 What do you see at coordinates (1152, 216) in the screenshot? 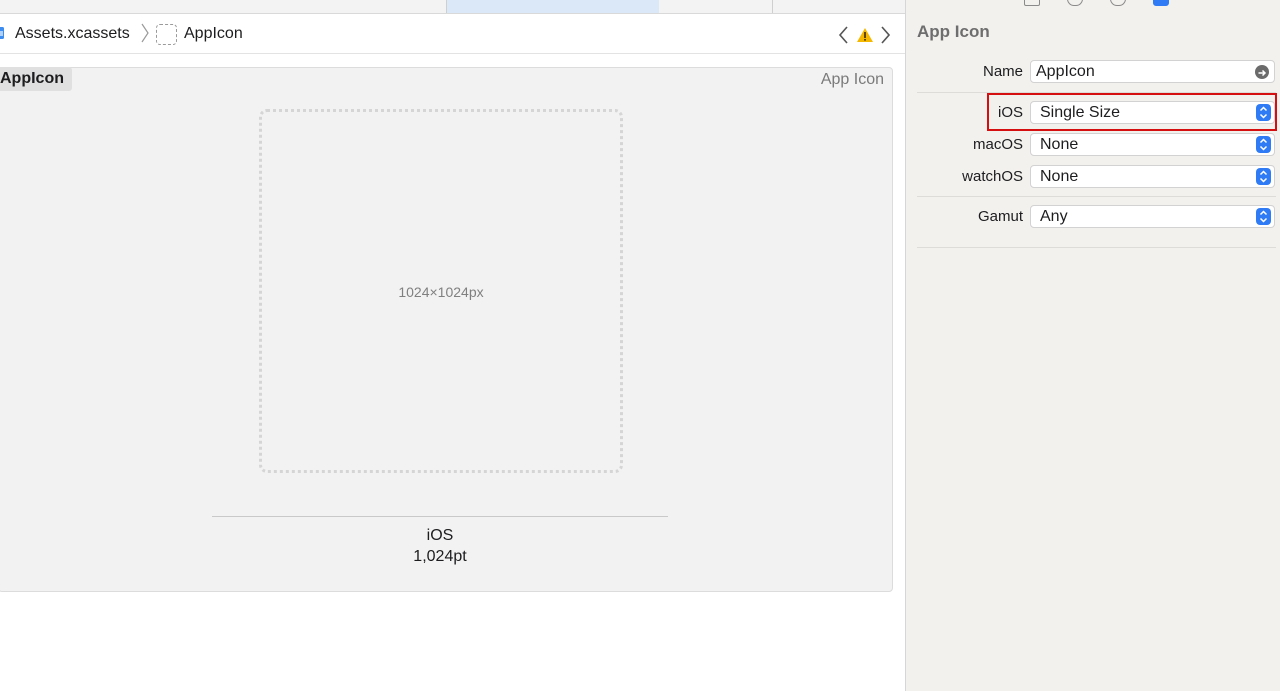
I see `gamut-popup: Any` at bounding box center [1152, 216].